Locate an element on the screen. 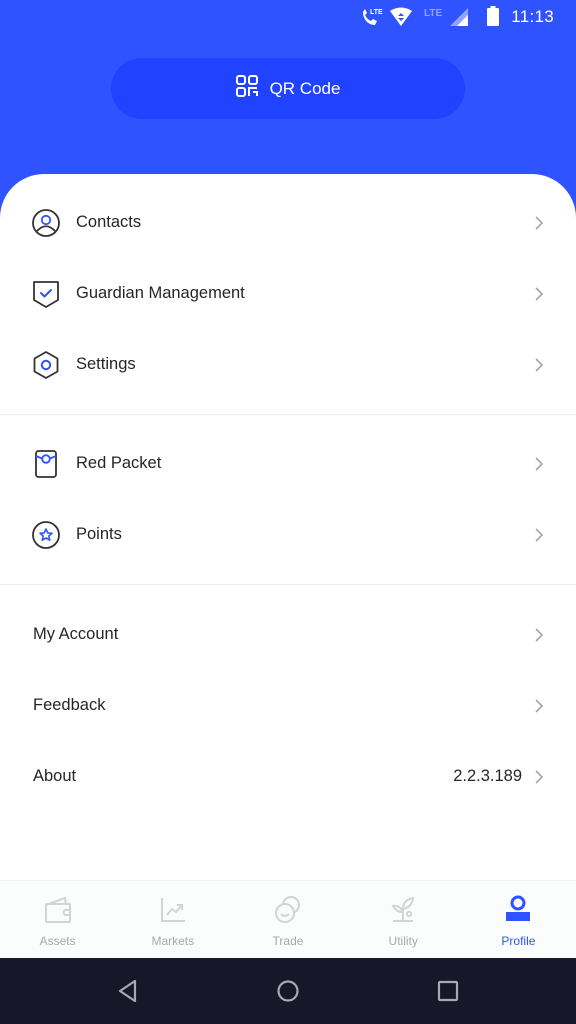  settings-hexagon-icon is located at coordinates (46, 365).